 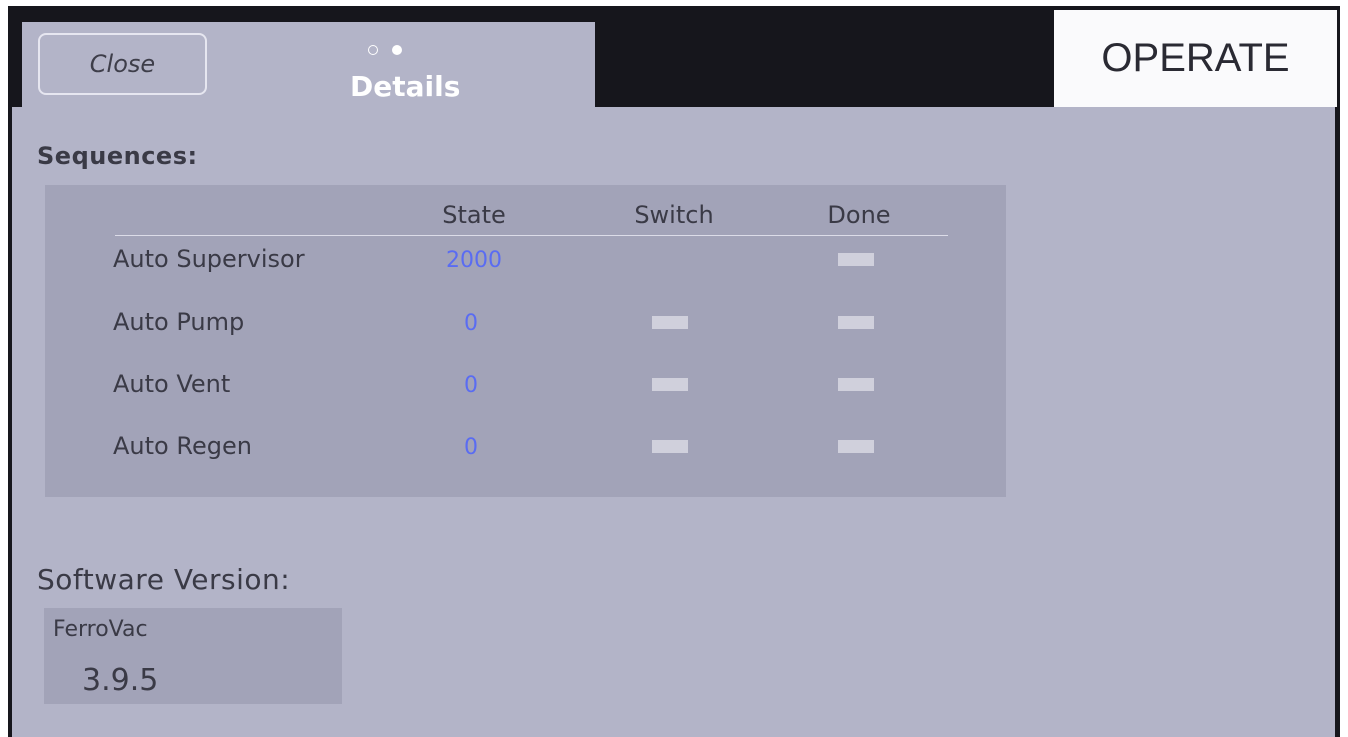 What do you see at coordinates (117, 156) in the screenshot?
I see `sequences-label: Sequences:` at bounding box center [117, 156].